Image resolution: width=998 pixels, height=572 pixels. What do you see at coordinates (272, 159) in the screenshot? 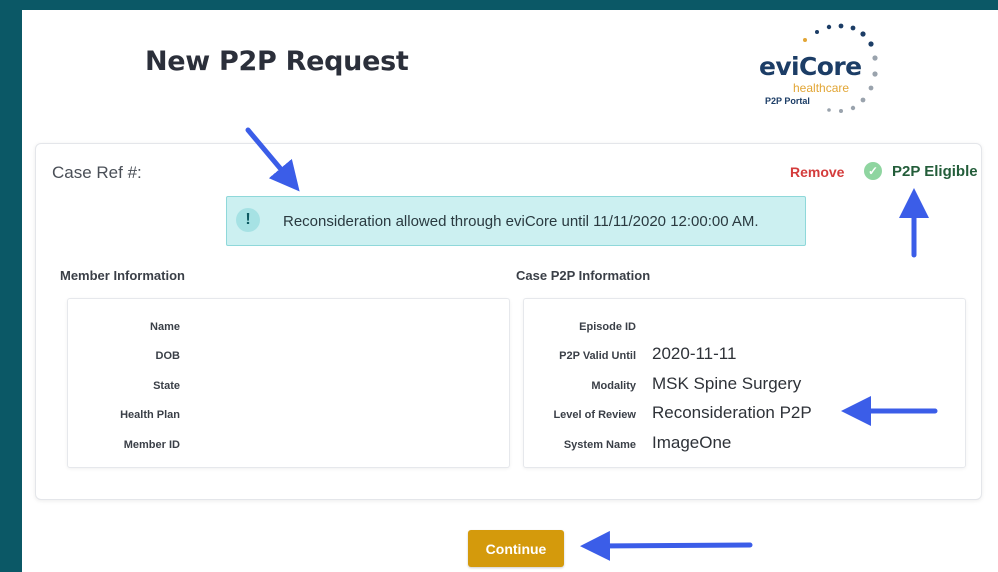
I see `arrow-to-alert-icon` at bounding box center [272, 159].